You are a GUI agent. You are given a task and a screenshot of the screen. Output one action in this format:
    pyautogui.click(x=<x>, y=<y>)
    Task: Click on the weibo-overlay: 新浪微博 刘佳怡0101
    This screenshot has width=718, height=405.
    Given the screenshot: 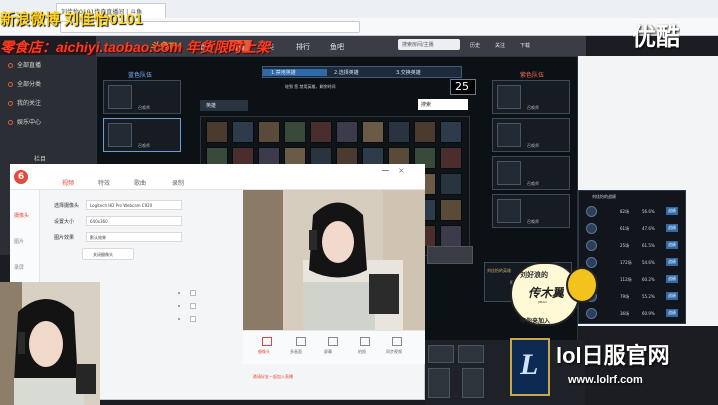 What is the action you would take?
    pyautogui.click(x=71, y=19)
    